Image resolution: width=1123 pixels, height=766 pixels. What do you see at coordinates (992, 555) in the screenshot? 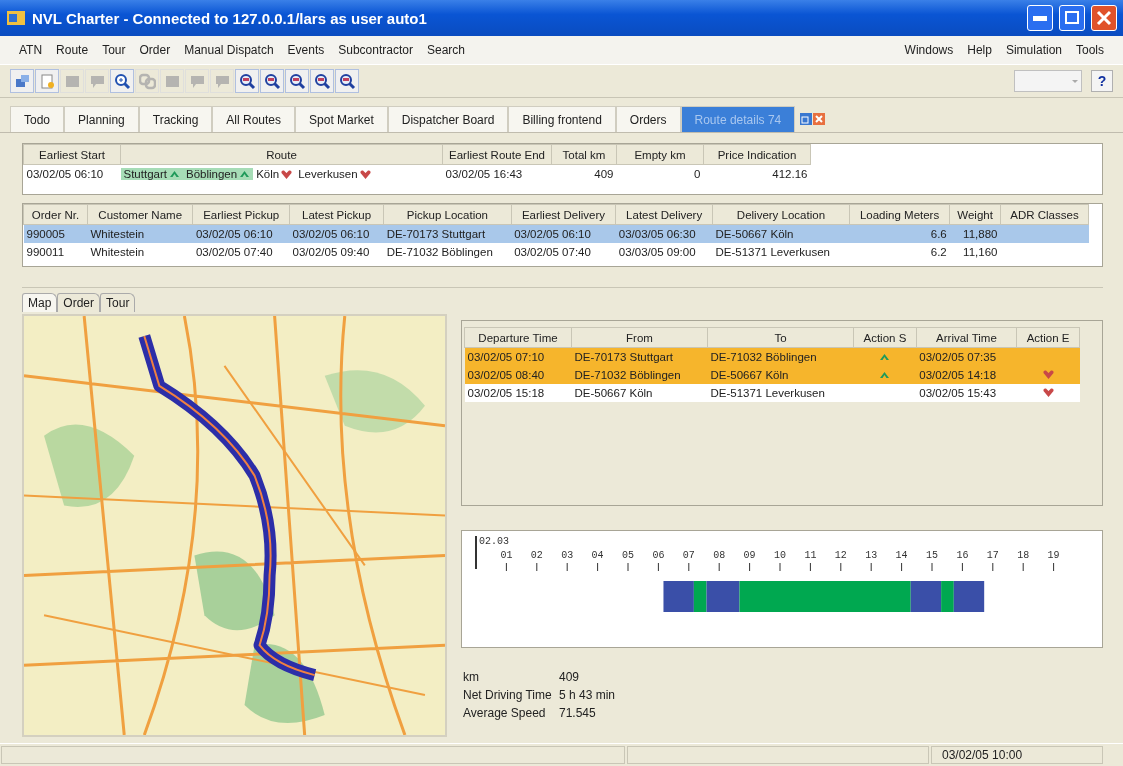
I see `hour-label: 17` at bounding box center [992, 555].